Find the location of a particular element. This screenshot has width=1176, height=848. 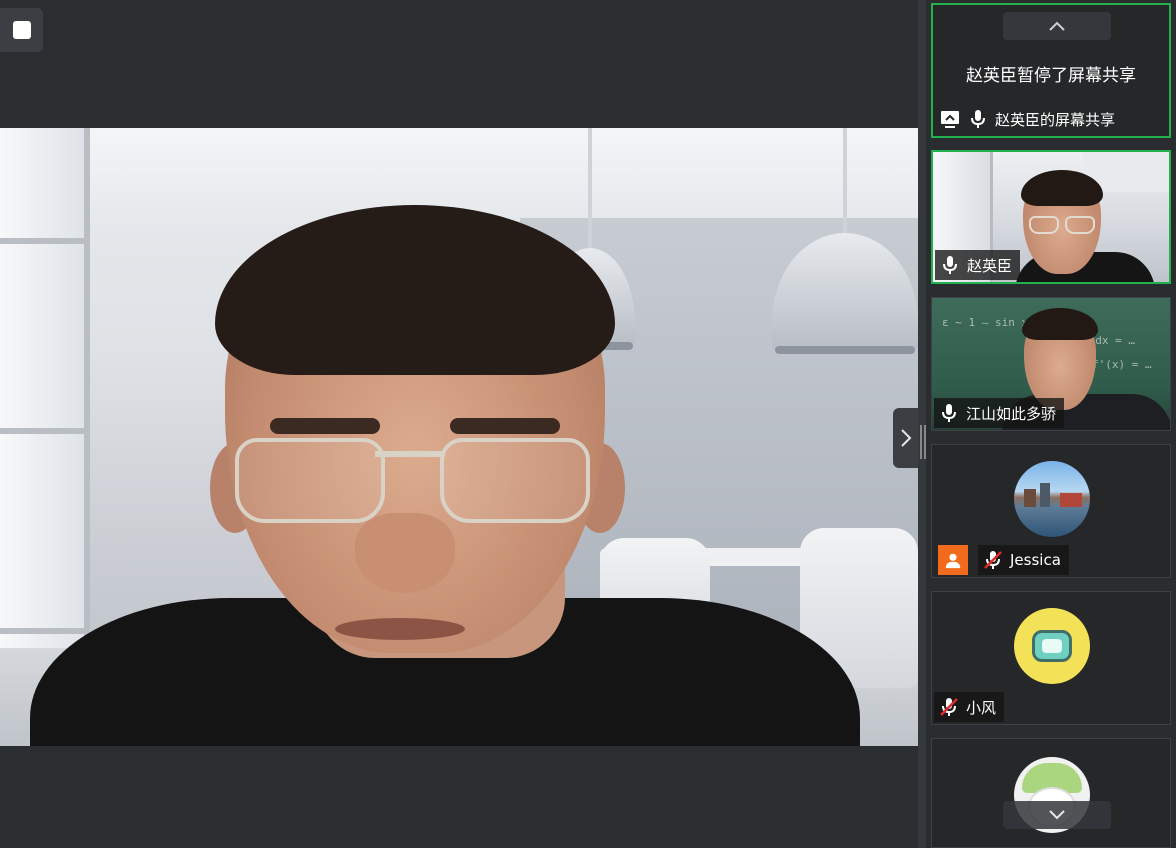

participant-name-tag: 赵英臣 is located at coordinates (978, 265).